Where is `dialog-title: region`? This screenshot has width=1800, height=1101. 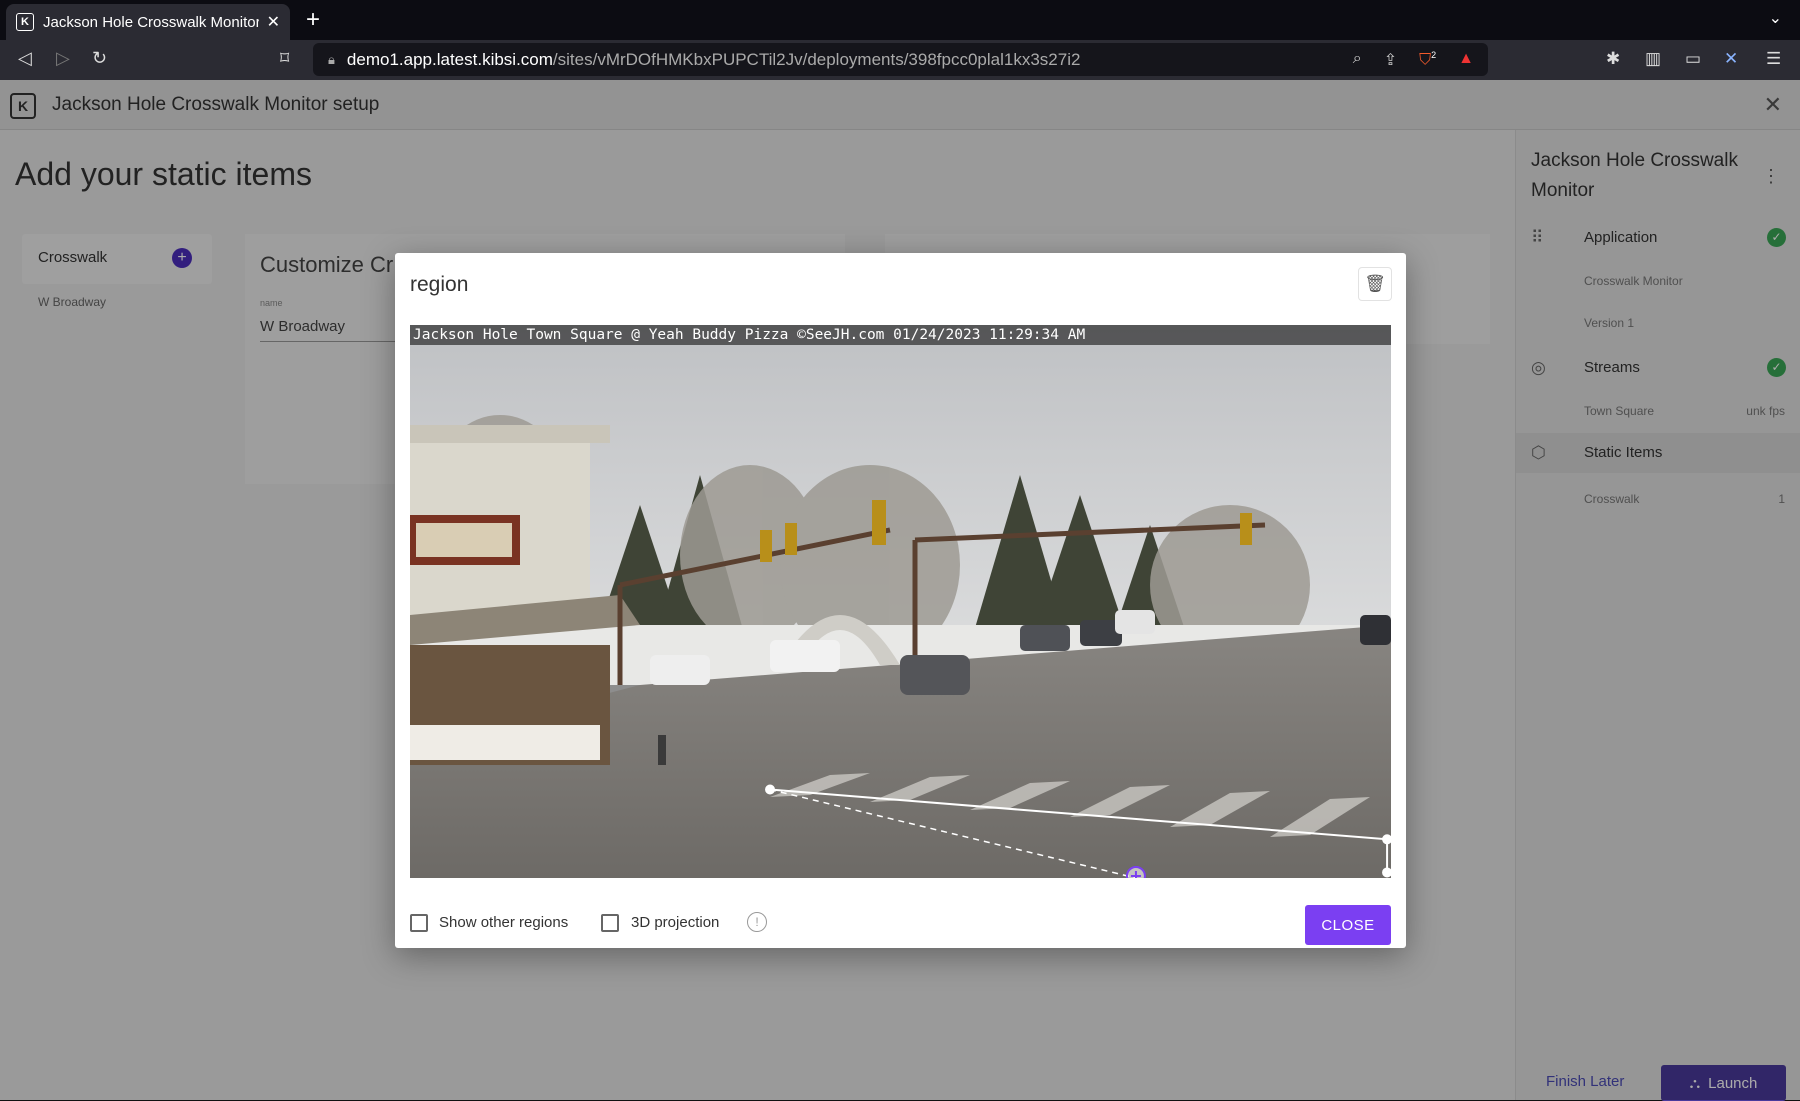 dialog-title: region is located at coordinates (439, 284).